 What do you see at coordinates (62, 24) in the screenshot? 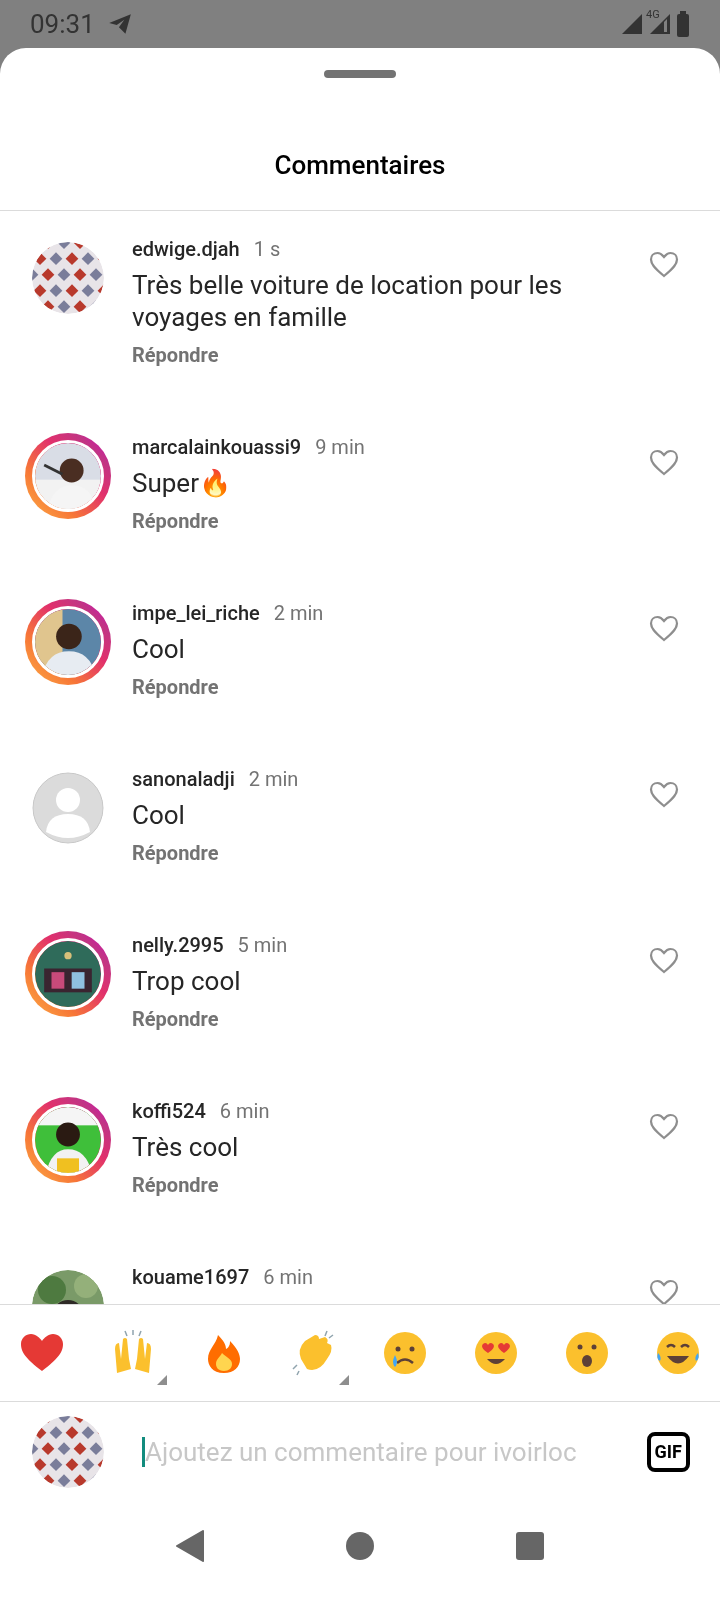
I see `clock-time: 09:31` at bounding box center [62, 24].